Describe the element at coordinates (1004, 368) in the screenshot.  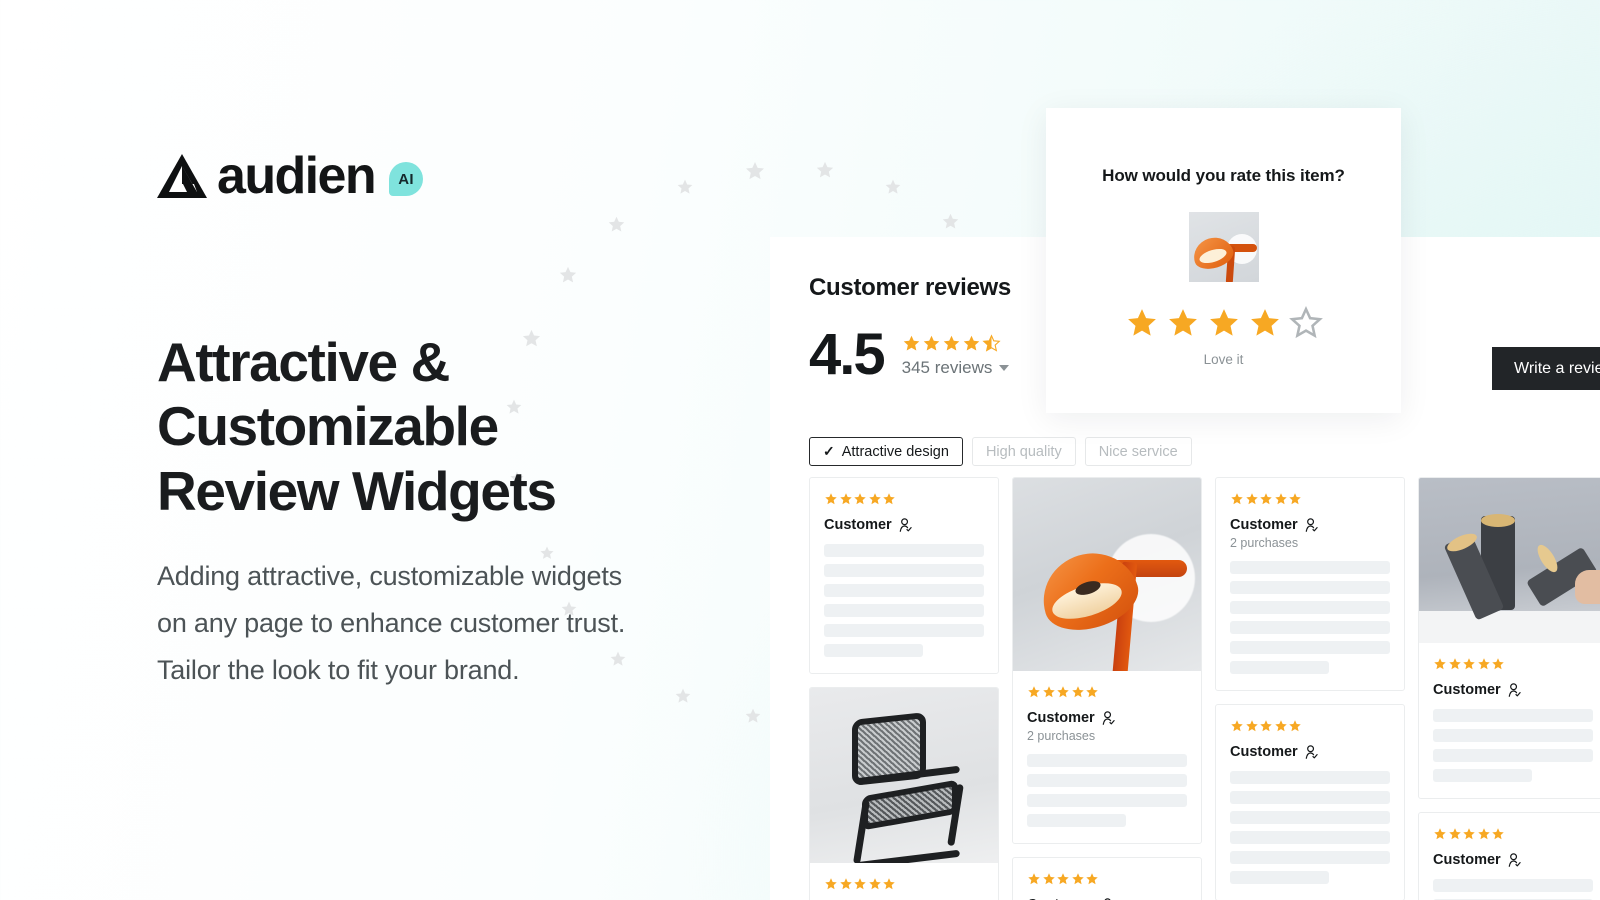
I see `chevron-down-icon` at that location.